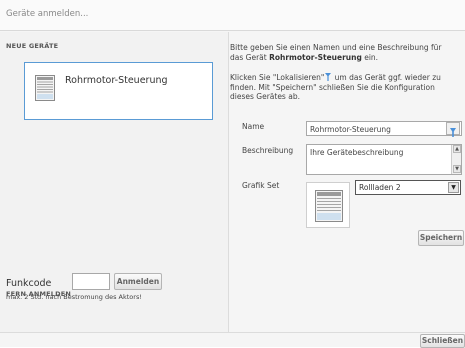 Image resolution: width=465 pixels, height=348 pixels. I want to click on close-button: Schließen, so click(442, 341).